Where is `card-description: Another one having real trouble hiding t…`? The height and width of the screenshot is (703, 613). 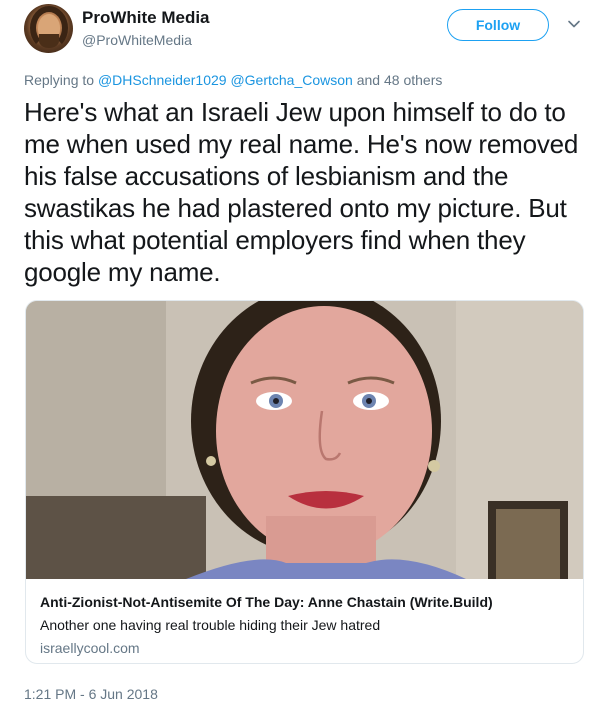 card-description: Another one having real trouble hiding t… is located at coordinates (210, 625).